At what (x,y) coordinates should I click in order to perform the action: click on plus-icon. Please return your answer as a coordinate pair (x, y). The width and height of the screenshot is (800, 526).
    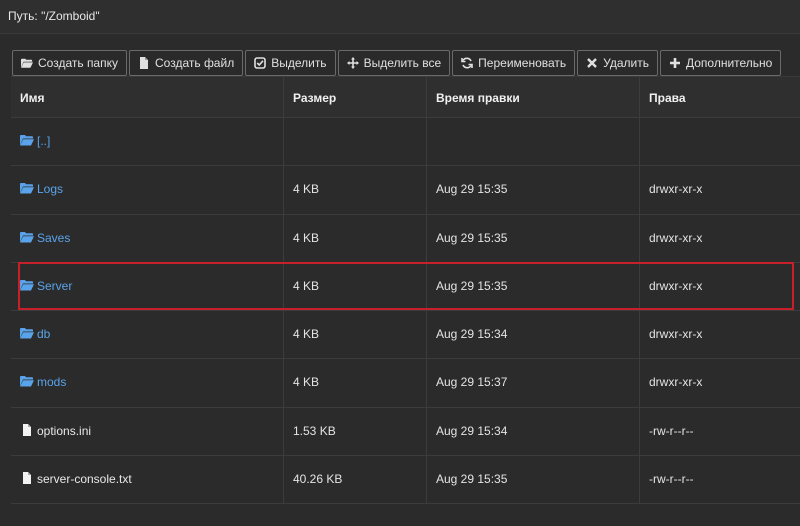
    Looking at the image, I should click on (675, 63).